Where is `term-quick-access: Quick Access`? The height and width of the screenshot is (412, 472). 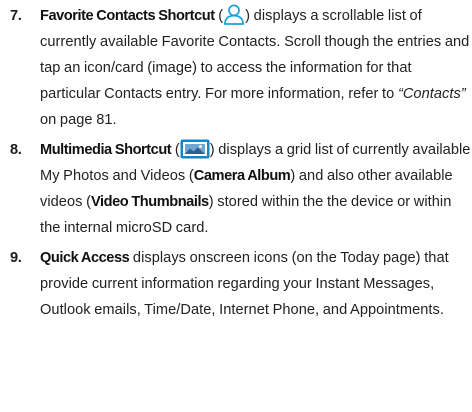 term-quick-access: Quick Access is located at coordinates (85, 258).